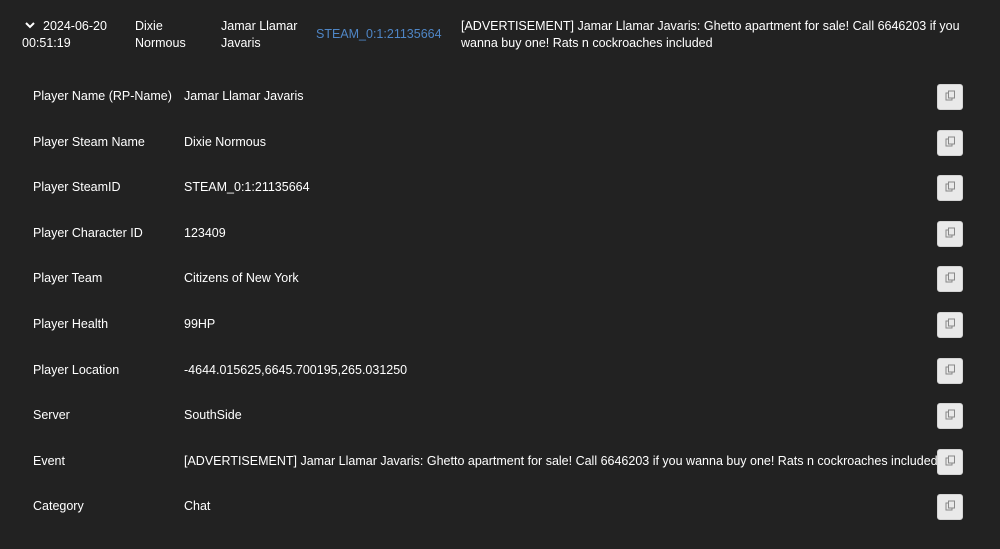 Image resolution: width=1000 pixels, height=549 pixels. I want to click on detail-row-team: Player Team Citizens of New York, so click(500, 279).